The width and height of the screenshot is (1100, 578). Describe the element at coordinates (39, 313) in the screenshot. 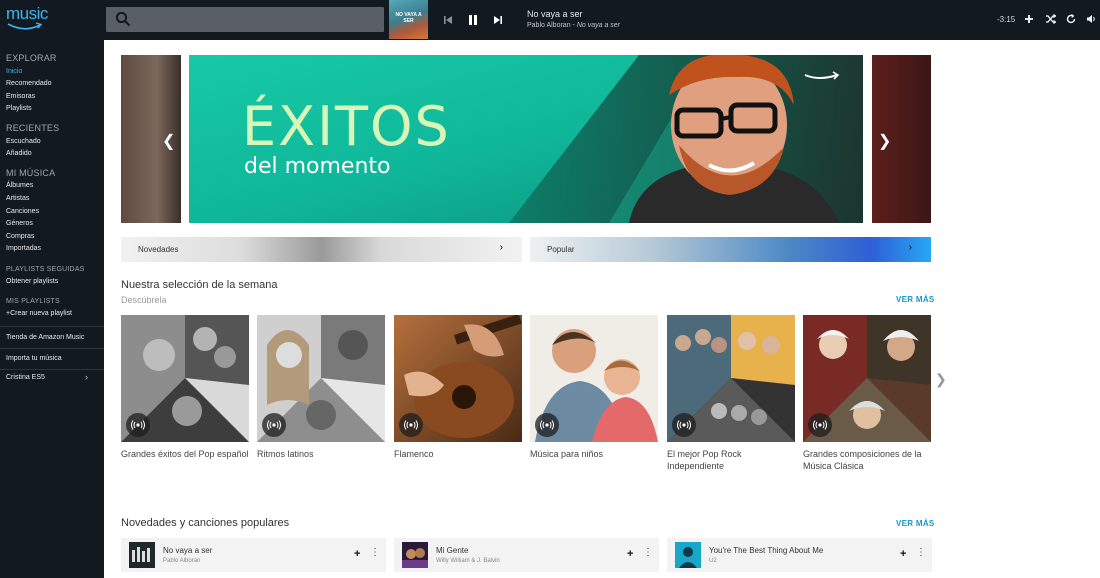

I see `sidebar-item-crear-playlist: +Crear nueva playlist` at that location.